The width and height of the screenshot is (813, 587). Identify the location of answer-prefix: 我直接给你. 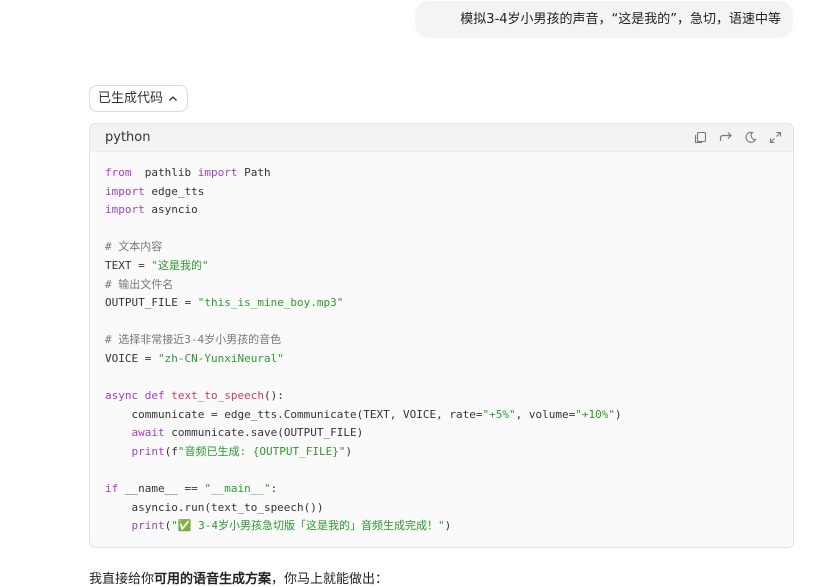
(122, 579).